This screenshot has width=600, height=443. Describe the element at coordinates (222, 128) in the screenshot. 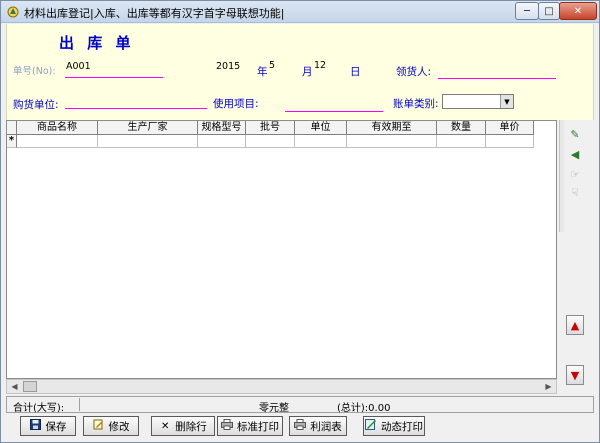

I see `column-header: 规格型号` at that location.